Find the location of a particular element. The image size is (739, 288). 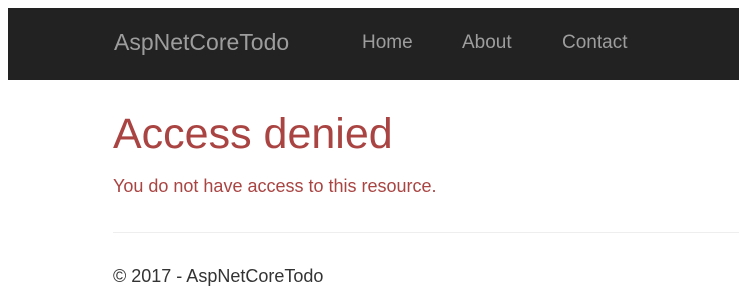

page-title: Access denied is located at coordinates (253, 134).